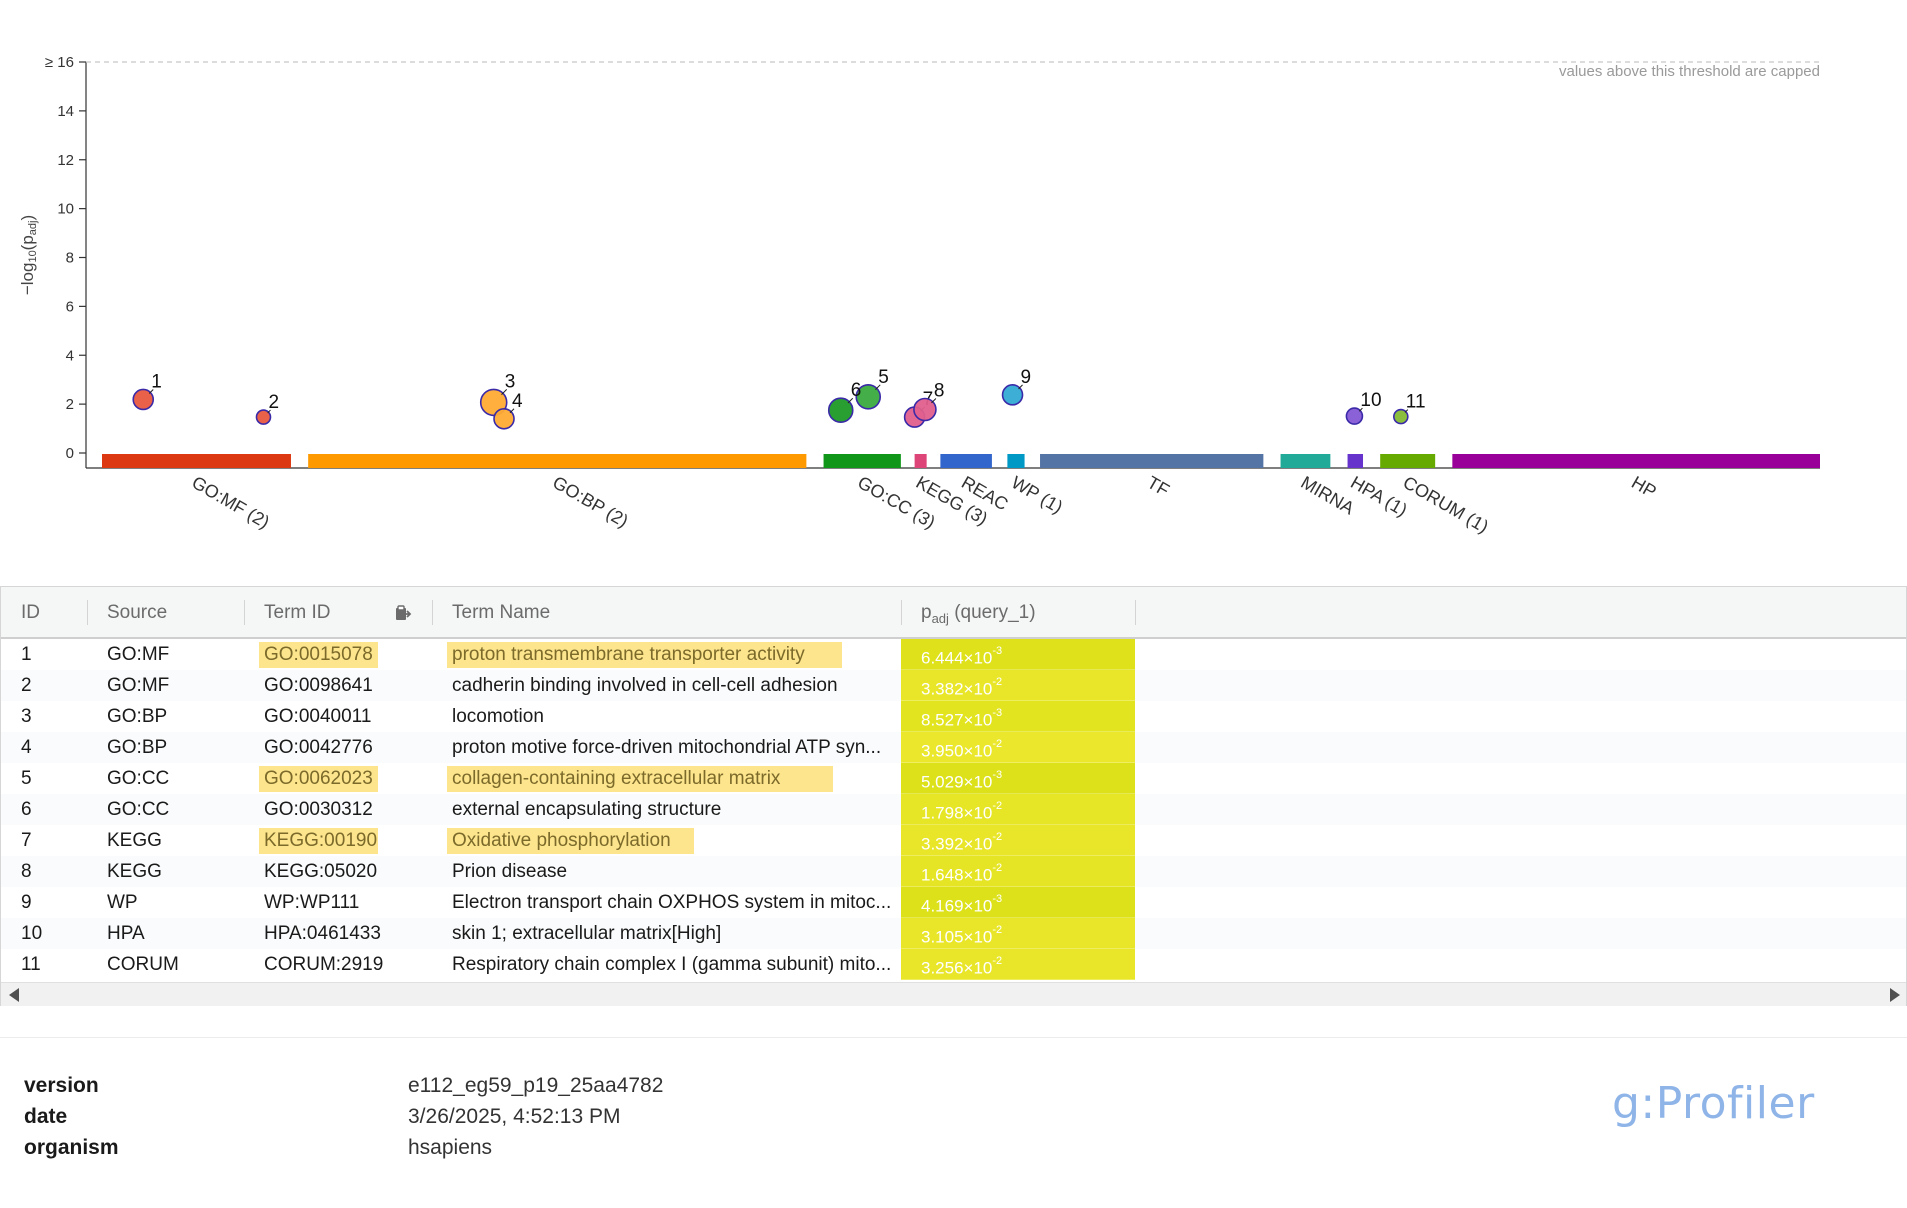 This screenshot has height=1208, width=1907. What do you see at coordinates (134, 871) in the screenshot?
I see `row-source-cell: KEGG` at bounding box center [134, 871].